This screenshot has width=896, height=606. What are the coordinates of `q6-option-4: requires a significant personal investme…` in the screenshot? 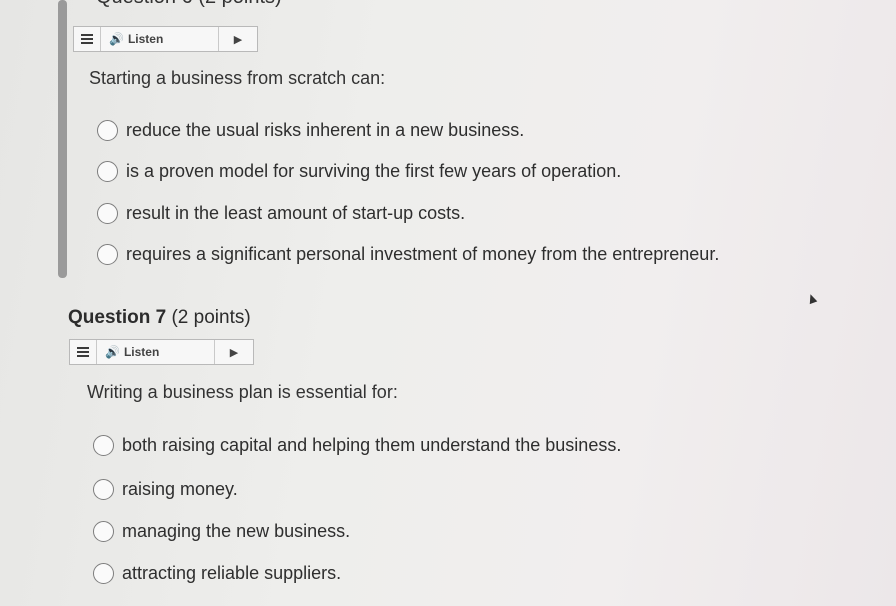 It's located at (408, 254).